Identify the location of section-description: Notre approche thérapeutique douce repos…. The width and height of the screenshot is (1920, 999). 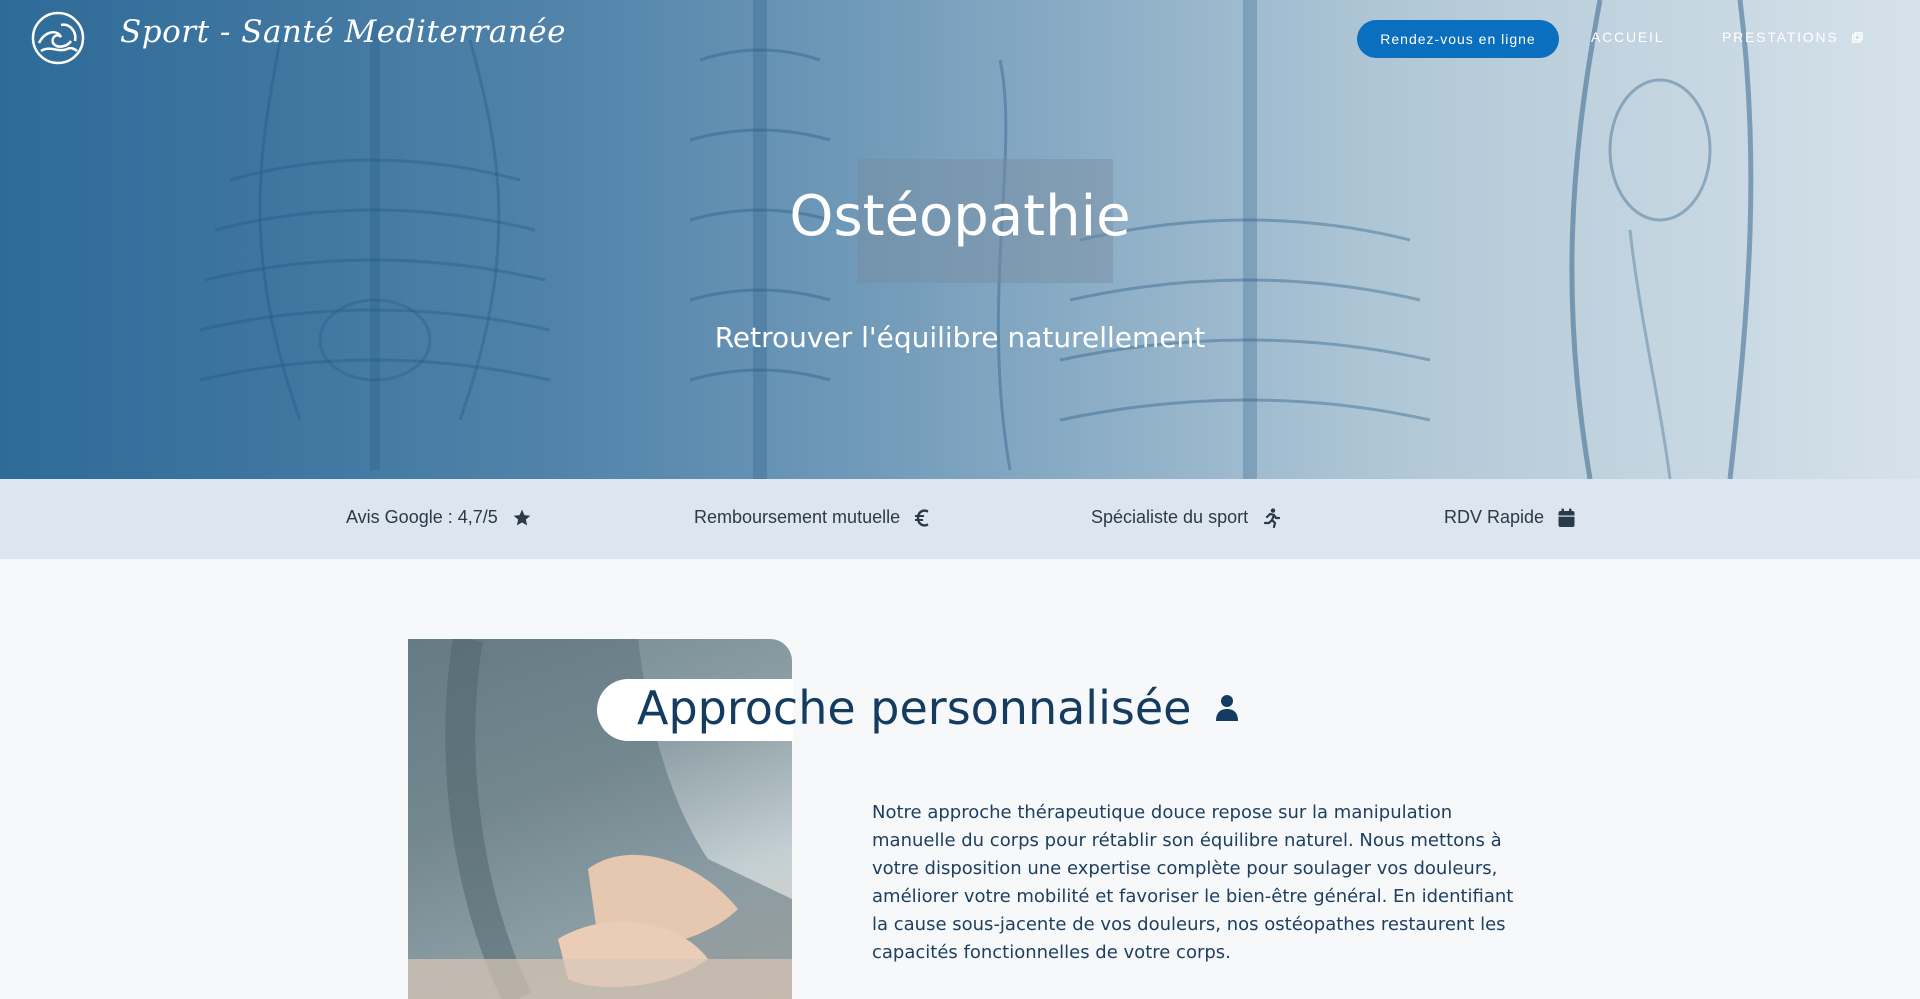
(1193, 882).